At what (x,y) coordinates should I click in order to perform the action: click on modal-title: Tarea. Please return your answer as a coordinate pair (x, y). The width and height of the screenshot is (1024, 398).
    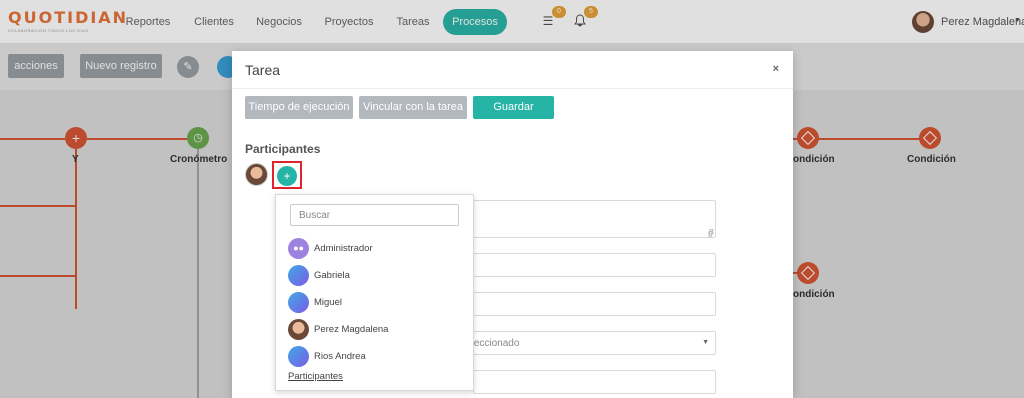
    Looking at the image, I should click on (263, 70).